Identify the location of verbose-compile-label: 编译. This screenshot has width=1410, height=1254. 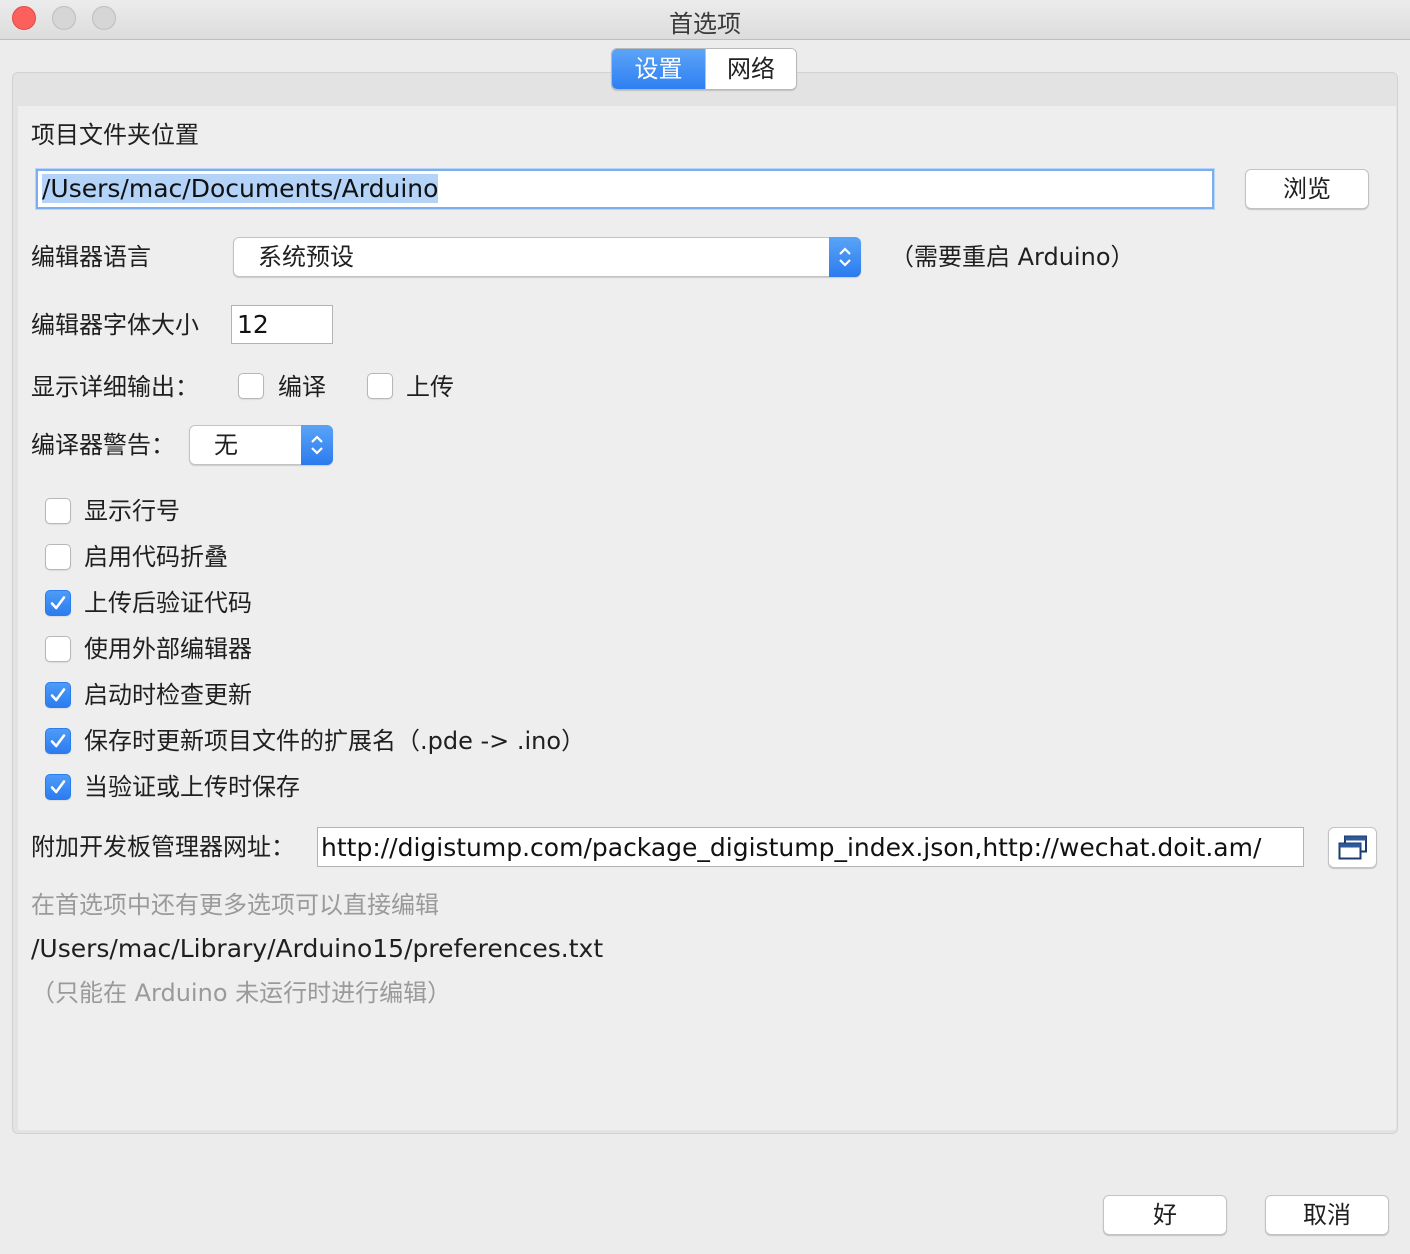
(302, 387).